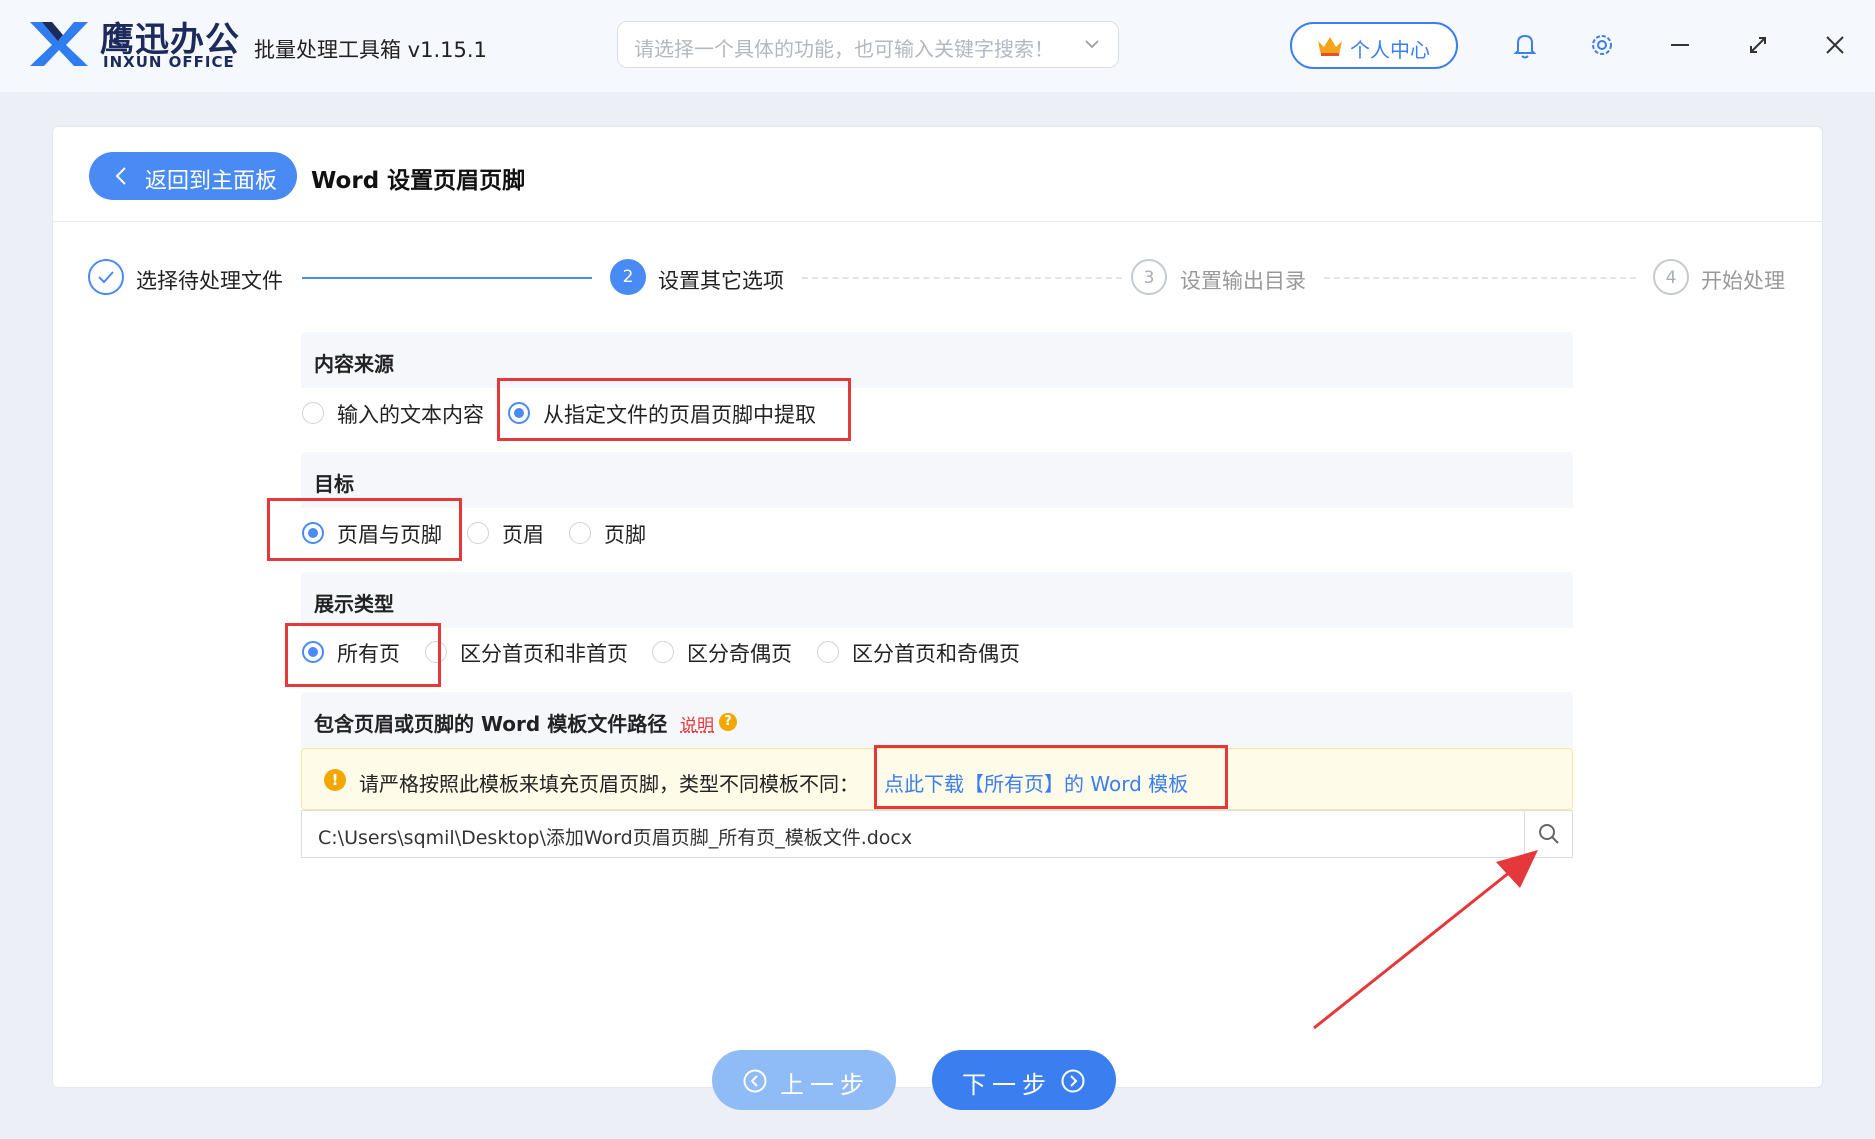  What do you see at coordinates (697, 723) in the screenshot?
I see `help-link: 说明` at bounding box center [697, 723].